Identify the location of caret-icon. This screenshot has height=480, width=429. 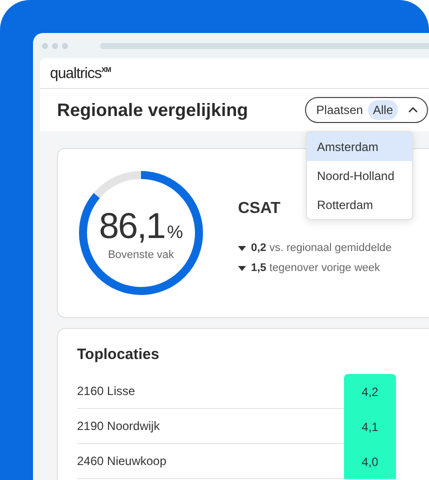
(413, 110).